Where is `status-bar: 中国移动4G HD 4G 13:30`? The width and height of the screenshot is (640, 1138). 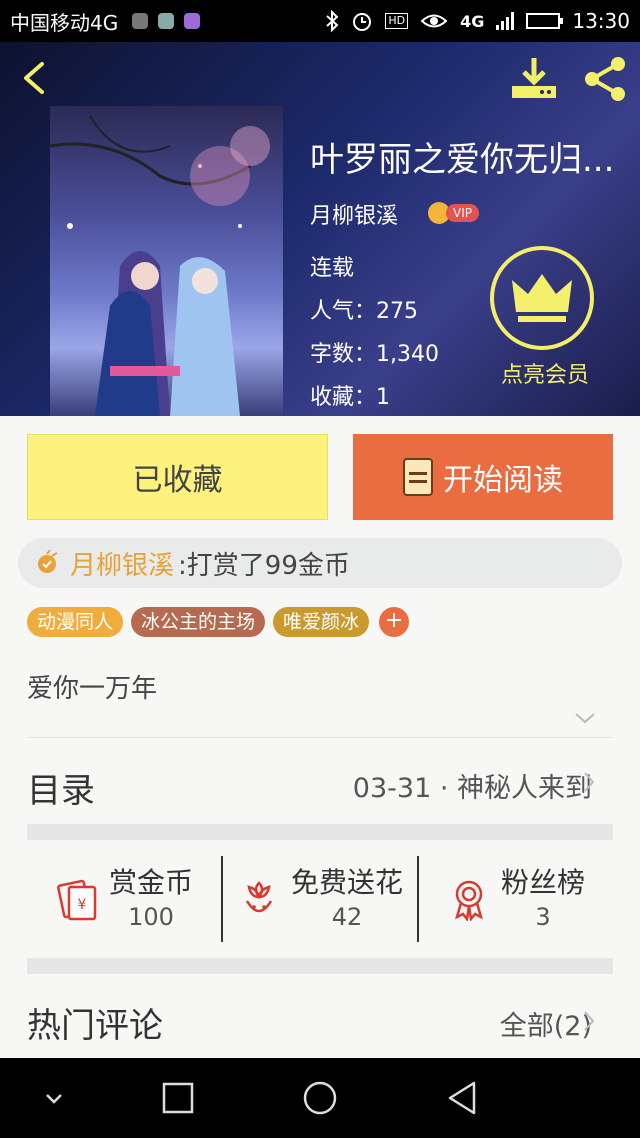 status-bar: 中国移动4G HD 4G 13:30 is located at coordinates (320, 21).